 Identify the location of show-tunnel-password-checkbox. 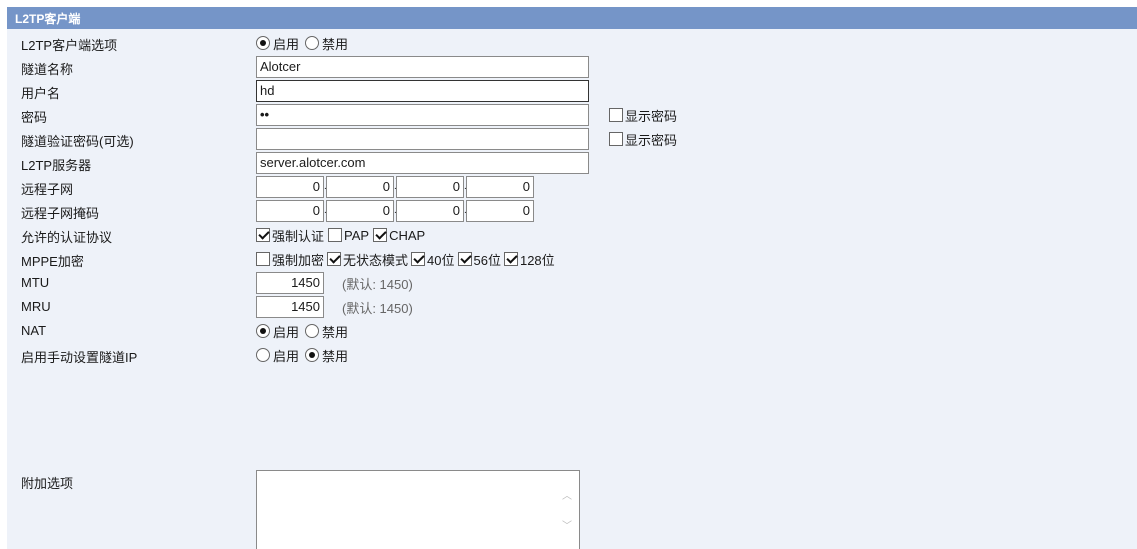
(616, 139).